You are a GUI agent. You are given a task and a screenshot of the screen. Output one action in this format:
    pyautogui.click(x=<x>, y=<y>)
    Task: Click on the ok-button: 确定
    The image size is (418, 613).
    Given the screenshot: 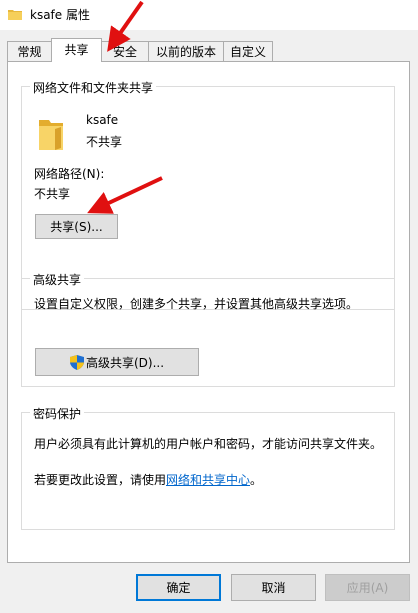 What is the action you would take?
    pyautogui.click(x=178, y=587)
    